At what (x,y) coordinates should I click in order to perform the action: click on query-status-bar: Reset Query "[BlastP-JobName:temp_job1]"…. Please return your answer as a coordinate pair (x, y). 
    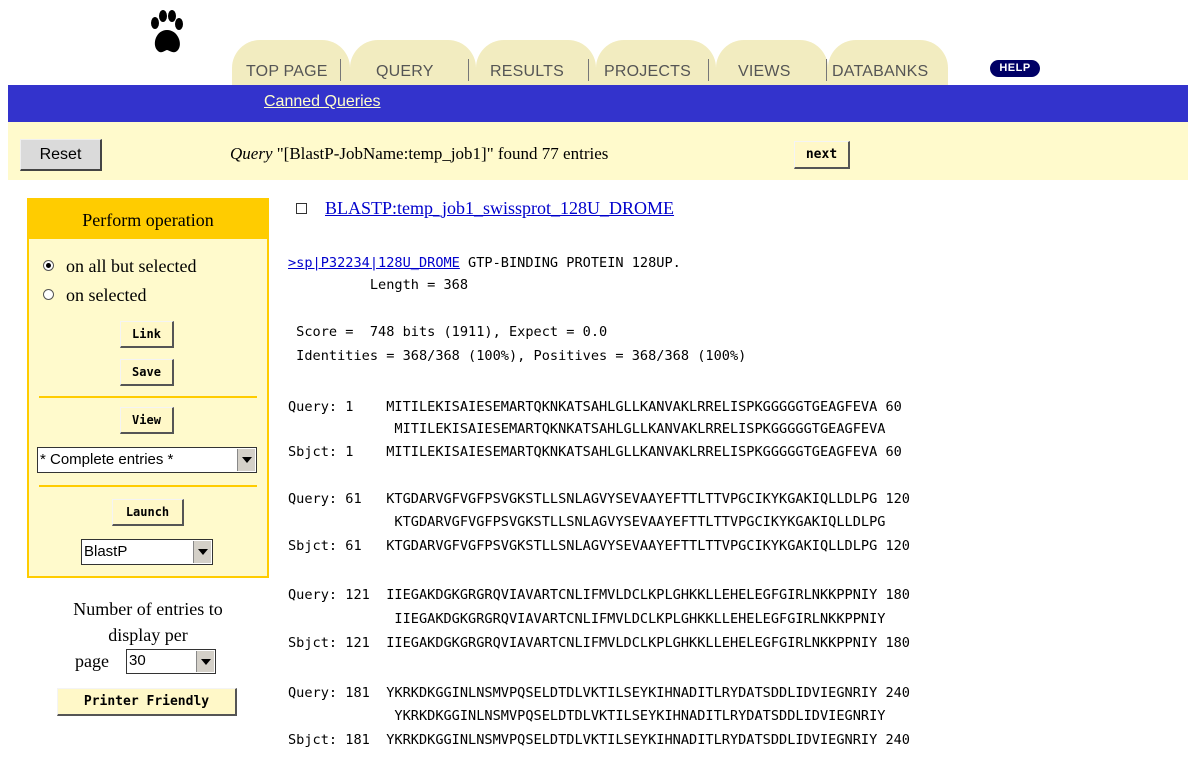
    Looking at the image, I should click on (598, 151).